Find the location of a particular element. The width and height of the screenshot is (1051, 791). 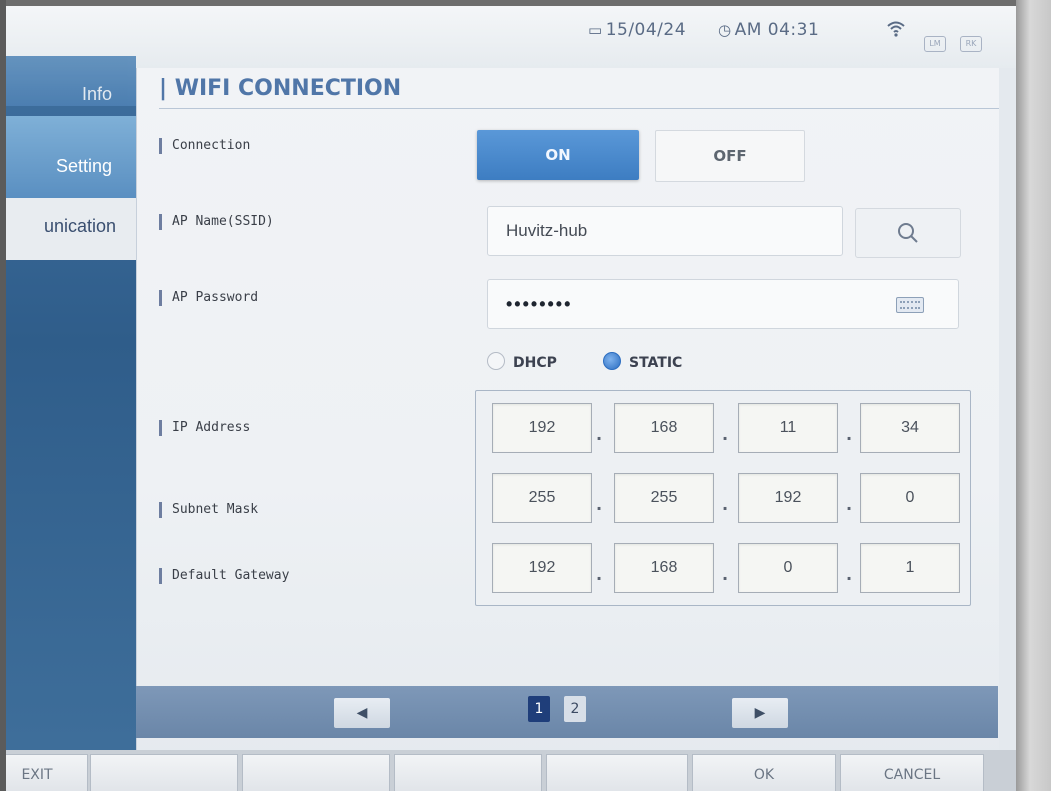

status-bar: ▭ 15/04/24 ◷ AM 04:31 LM RK is located at coordinates (511, 37).